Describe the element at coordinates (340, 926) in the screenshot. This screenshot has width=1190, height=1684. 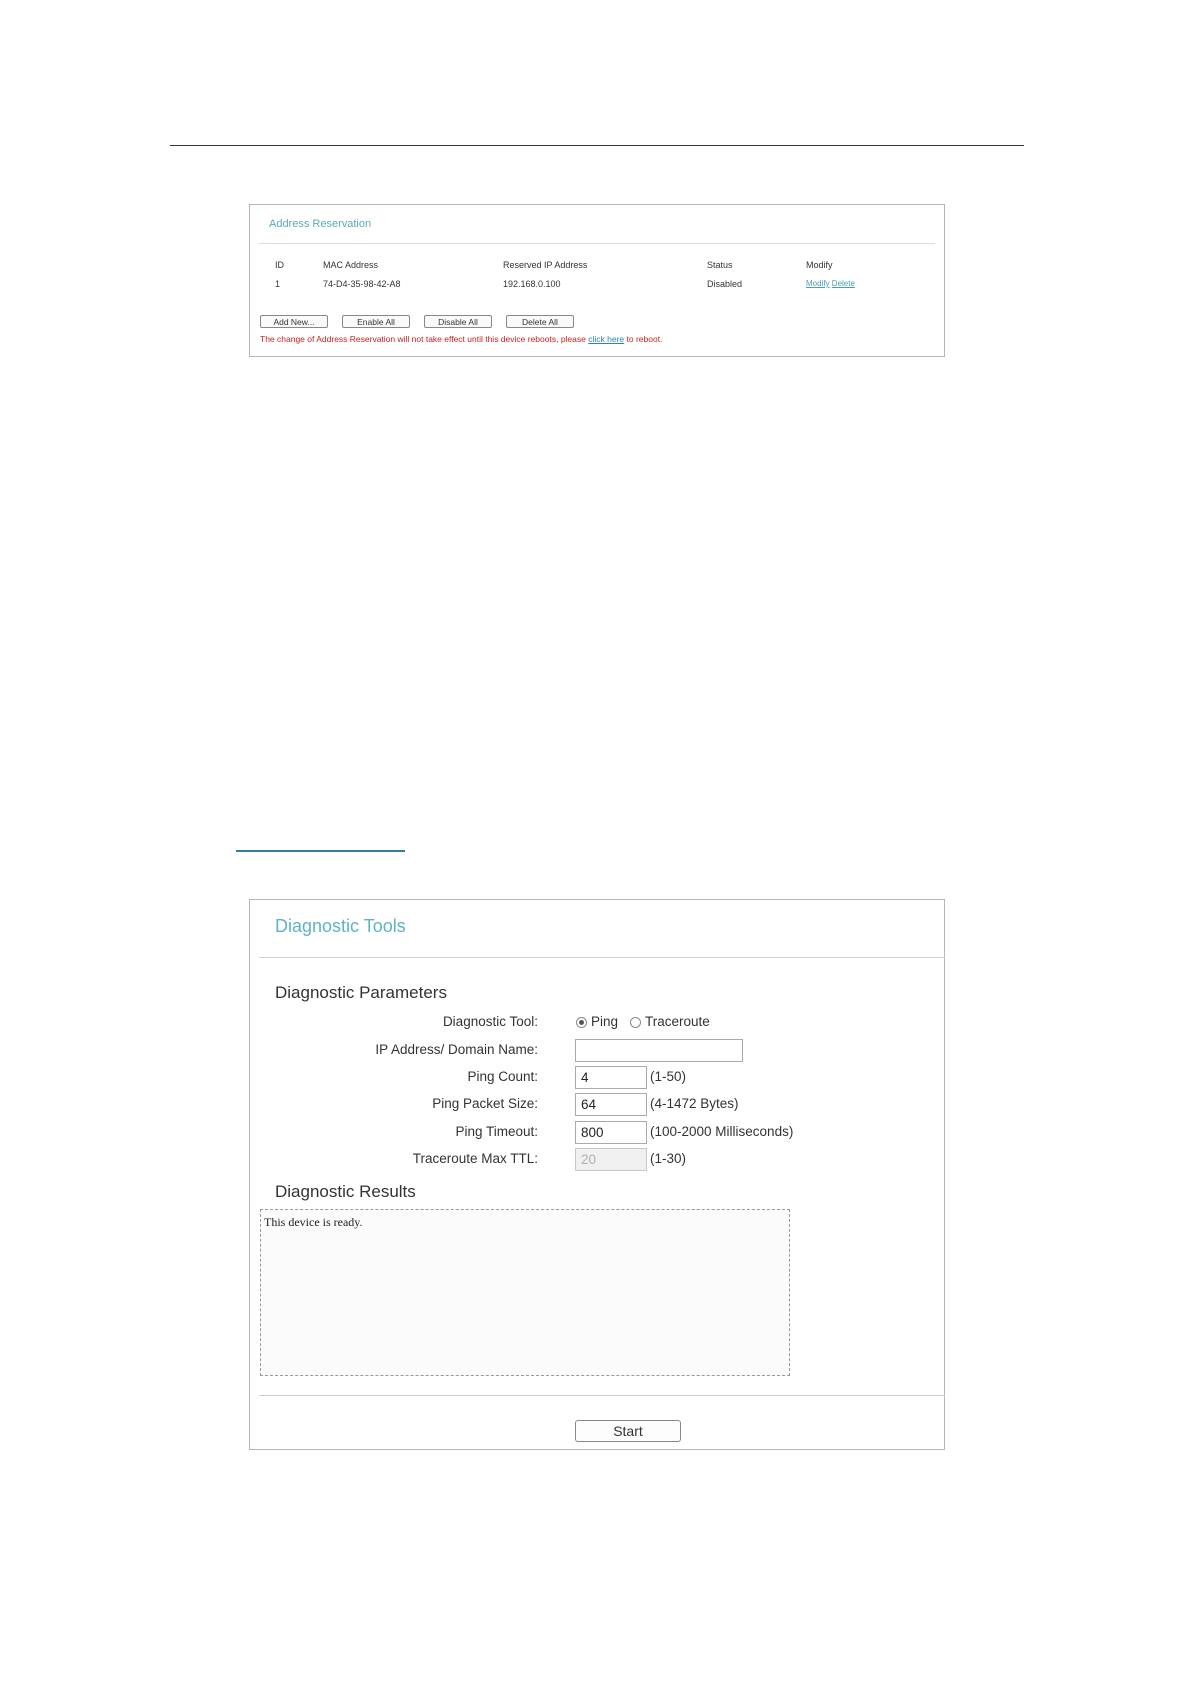
I see `panel-title: Diagnostic Tools` at that location.